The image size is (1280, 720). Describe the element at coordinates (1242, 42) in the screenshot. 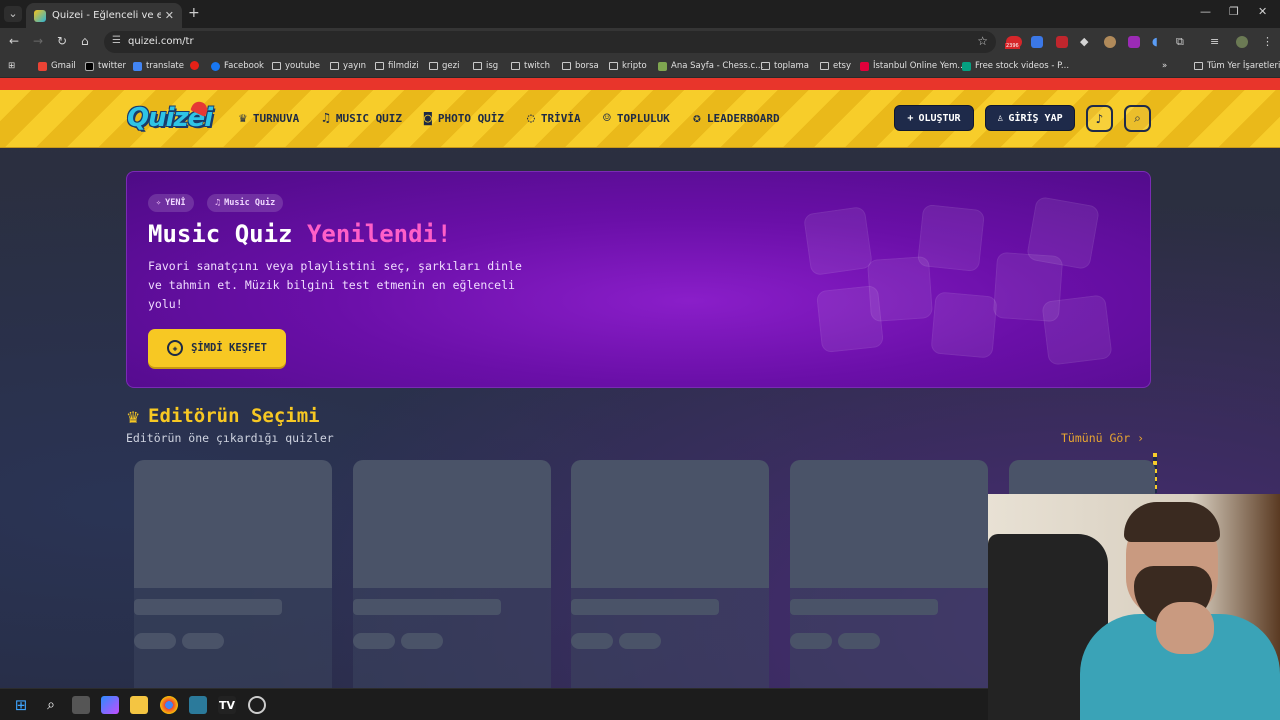

I see `profile-avatar` at that location.